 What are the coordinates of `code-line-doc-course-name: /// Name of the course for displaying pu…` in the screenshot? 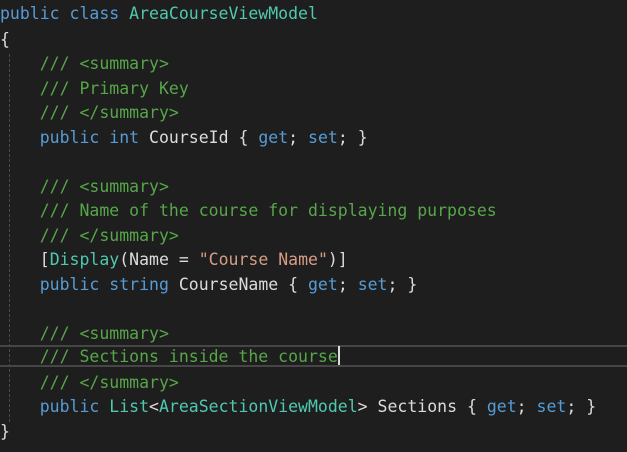 It's located at (248, 211).